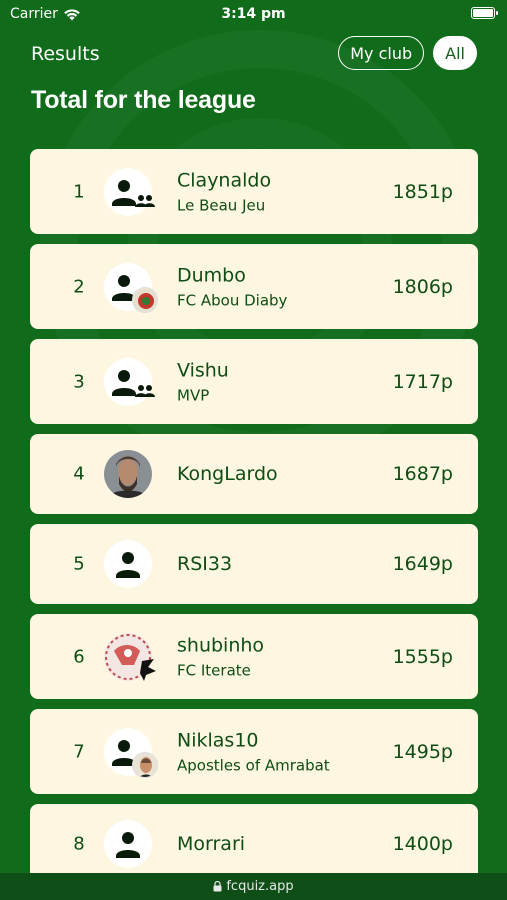 The height and width of the screenshot is (900, 507). I want to click on player-info: Dumbo FC Abou Diaby, so click(232, 286).